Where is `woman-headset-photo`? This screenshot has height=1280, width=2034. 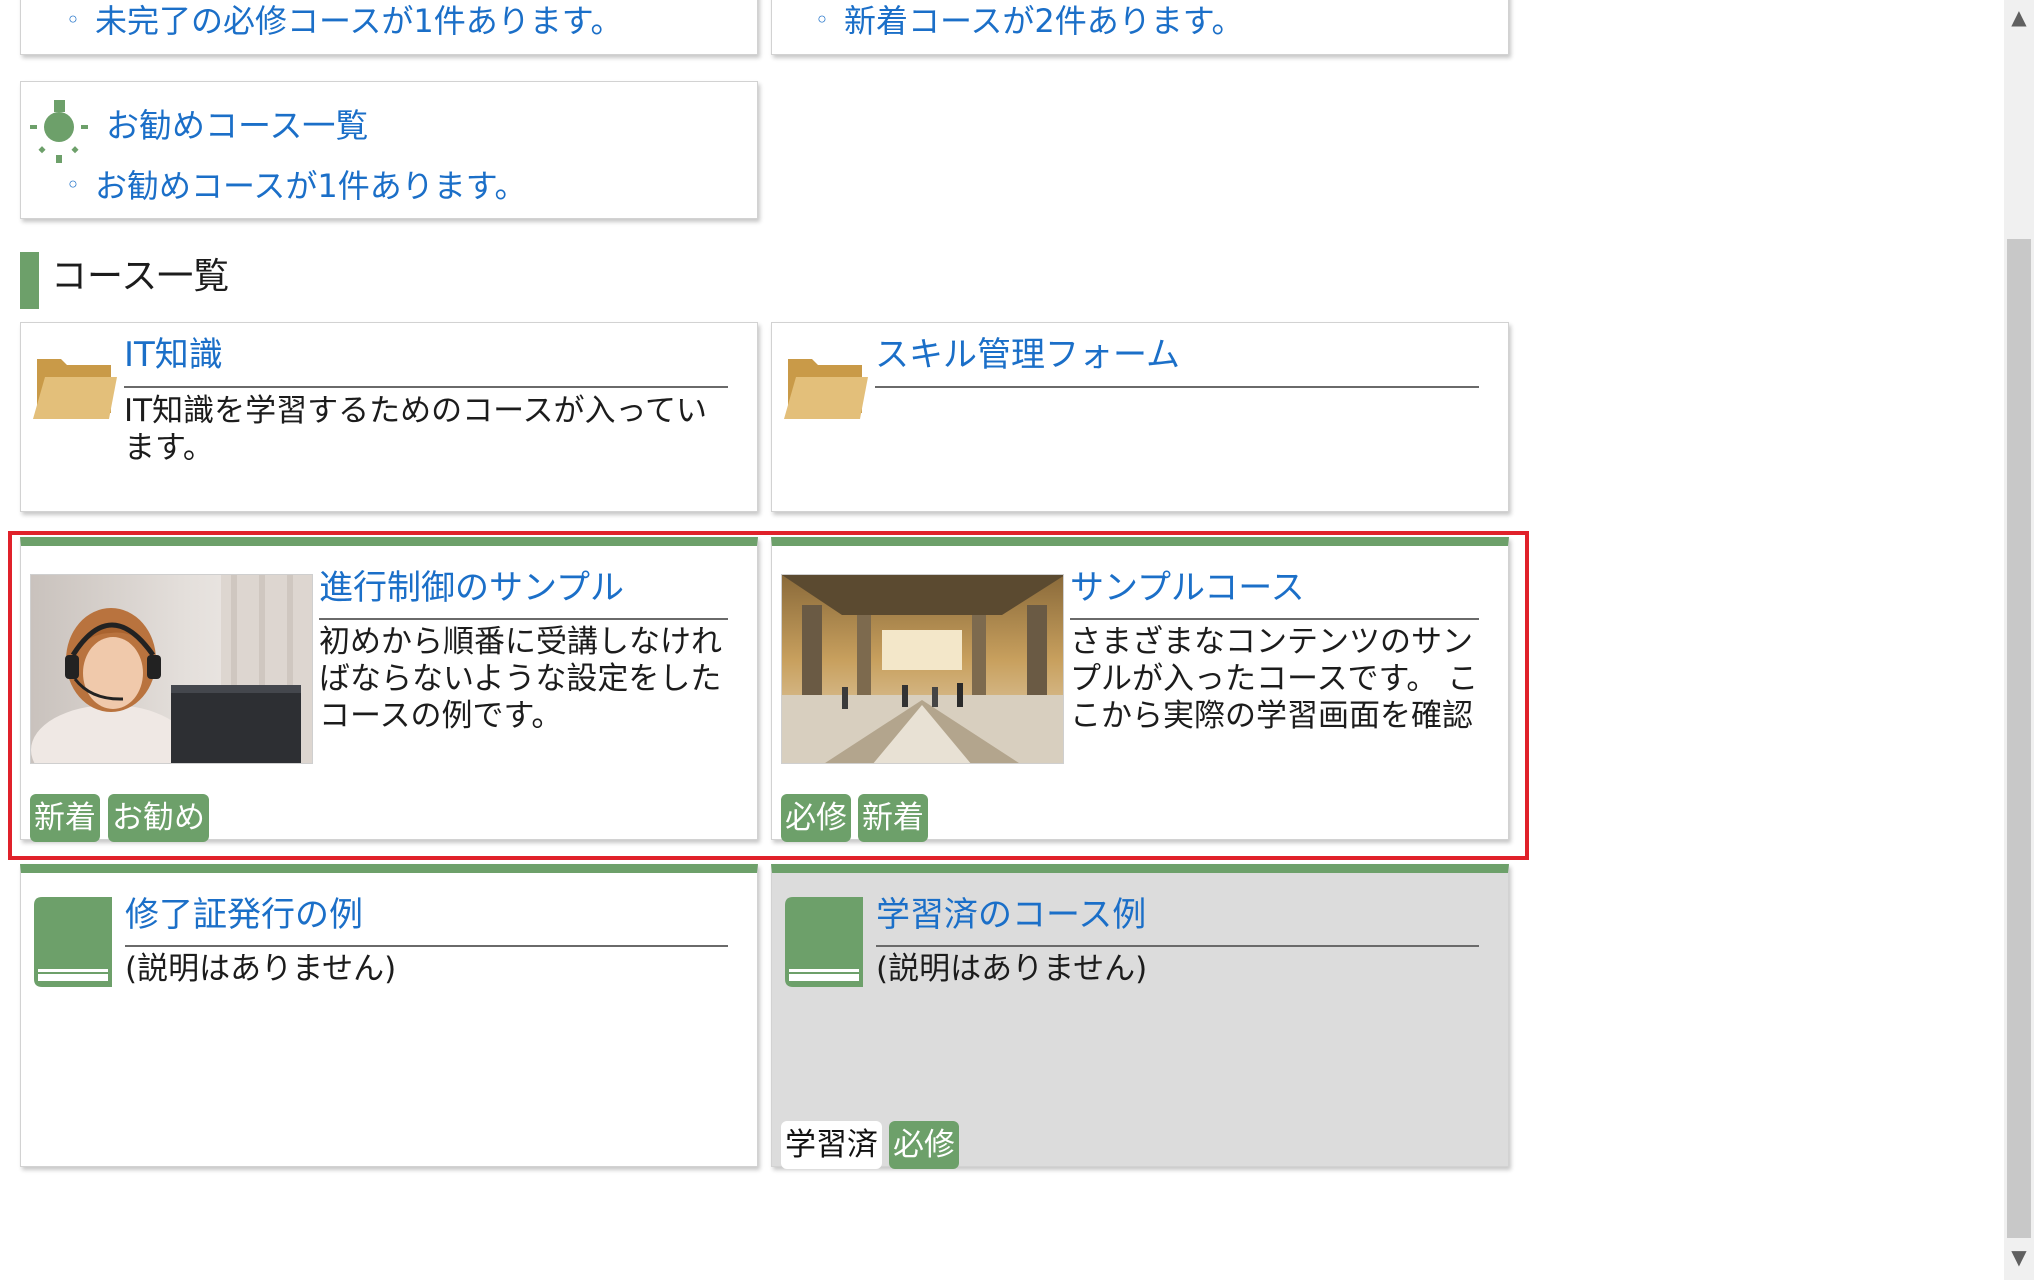
woman-headset-photo is located at coordinates (171, 669).